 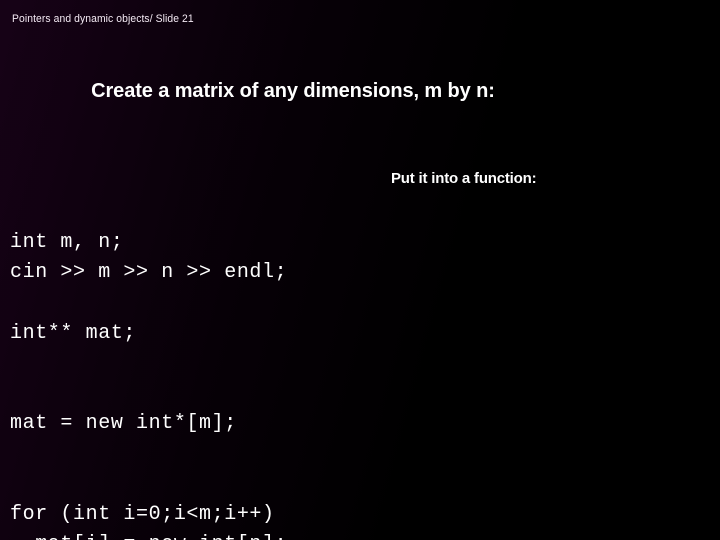 I want to click on code-line: int m, n;, so click(x=67, y=242).